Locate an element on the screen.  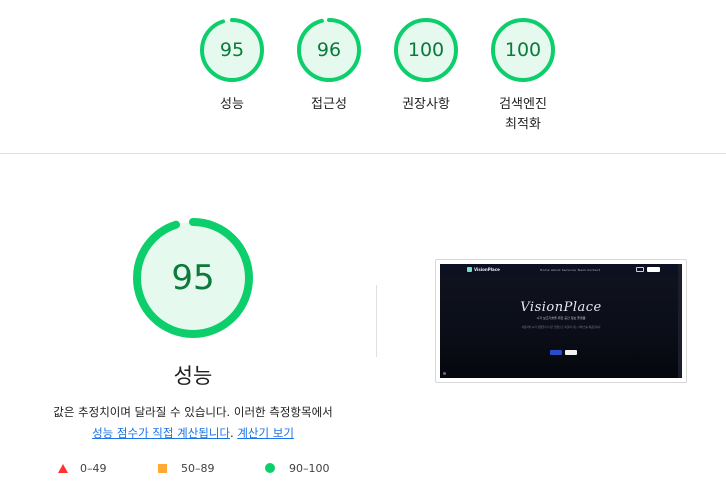
legend-pass: 90–100 is located at coordinates (297, 468).